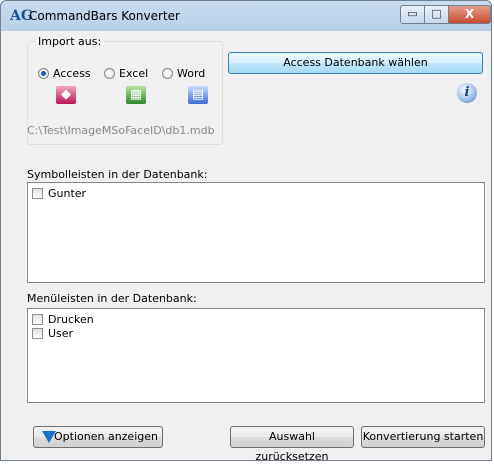 The height and width of the screenshot is (467, 494). I want to click on list-item: User, so click(256, 333).